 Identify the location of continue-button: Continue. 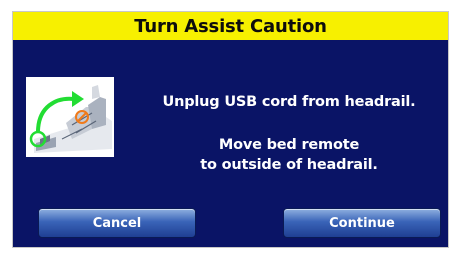
(362, 223).